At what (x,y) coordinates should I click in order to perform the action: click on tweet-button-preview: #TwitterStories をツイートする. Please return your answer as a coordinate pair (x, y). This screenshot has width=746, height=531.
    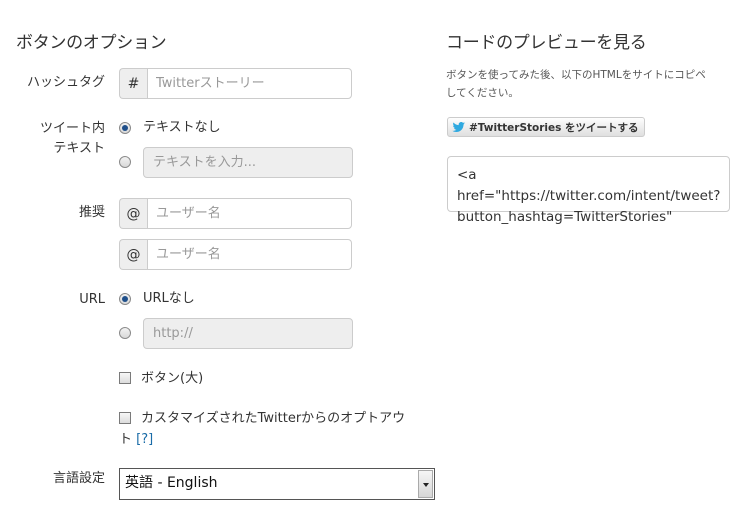
    Looking at the image, I should click on (546, 127).